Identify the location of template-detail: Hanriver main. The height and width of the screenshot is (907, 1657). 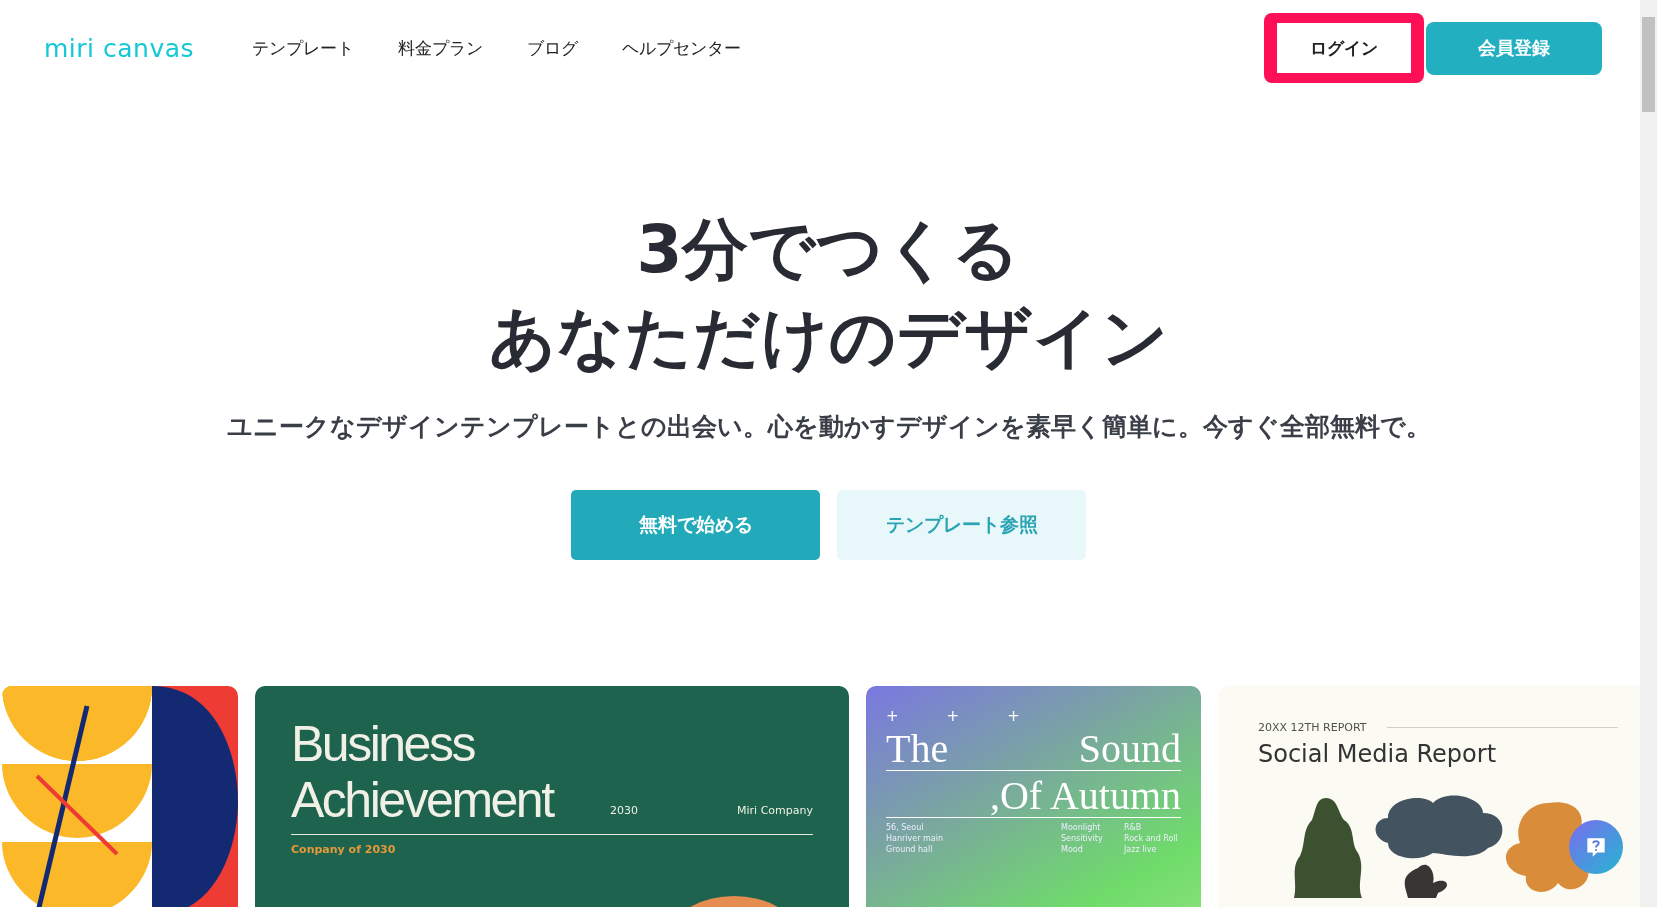
(915, 838).